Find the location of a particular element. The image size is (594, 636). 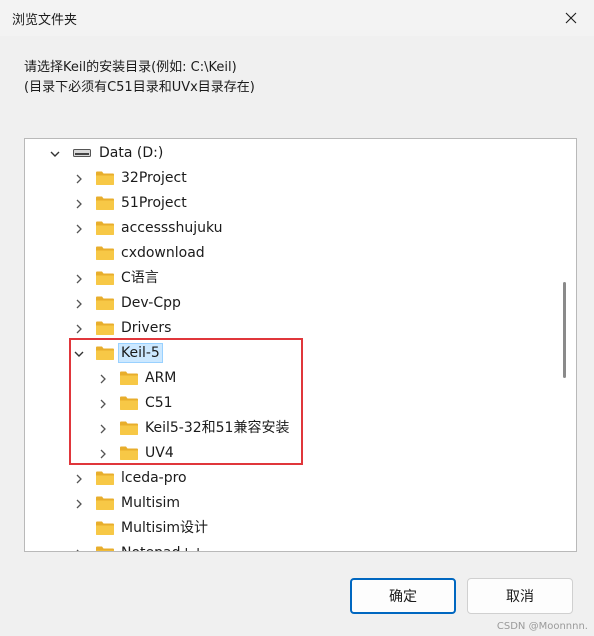

folder-label: Keil-5 is located at coordinates (140, 353).